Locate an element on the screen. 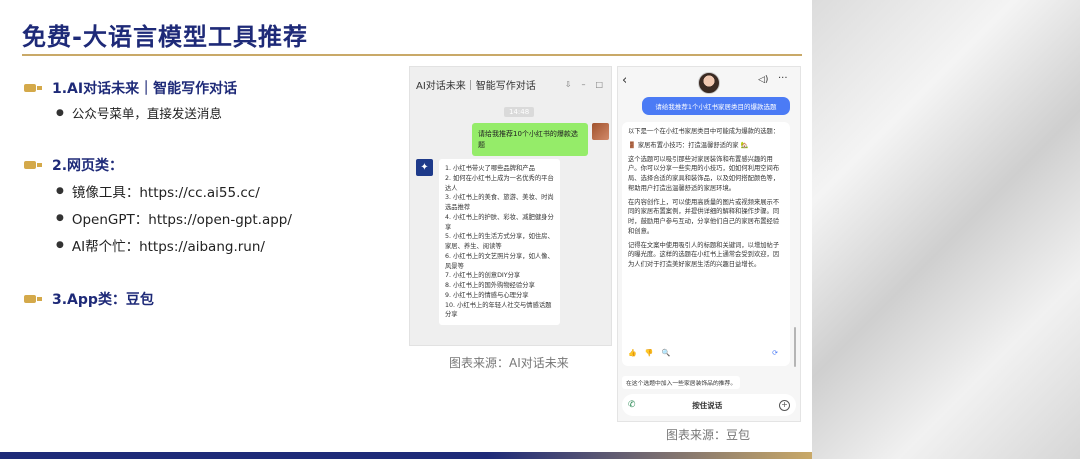 The width and height of the screenshot is (1080, 459). section-1-heading: 1.AI对话未来｜智能写作对话 is located at coordinates (130, 88).